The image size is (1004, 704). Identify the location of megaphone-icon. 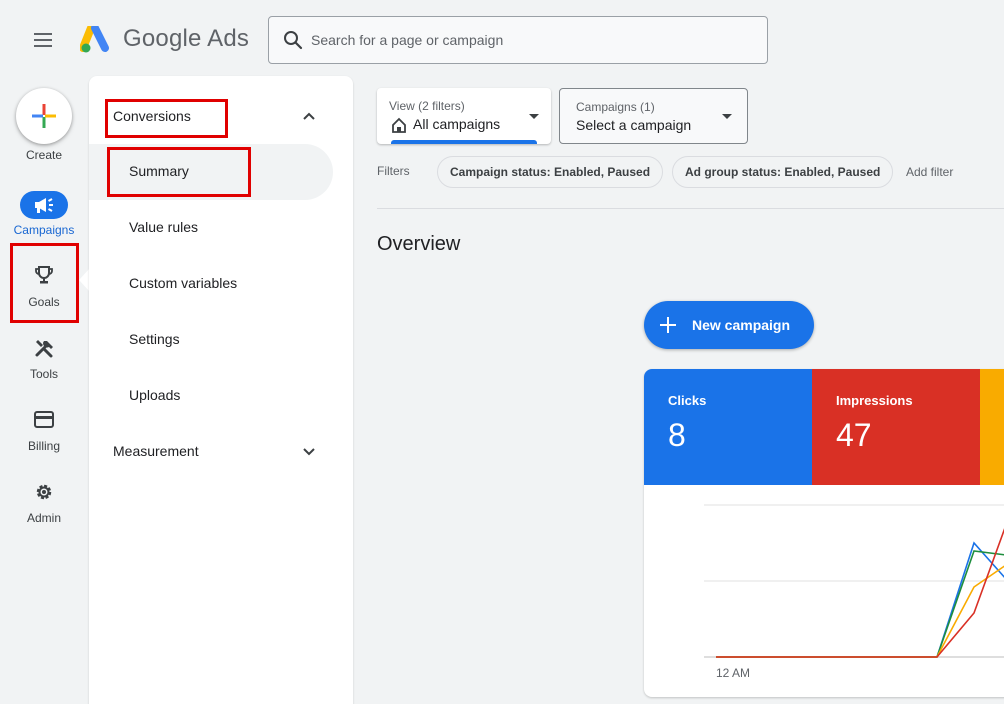
(44, 205).